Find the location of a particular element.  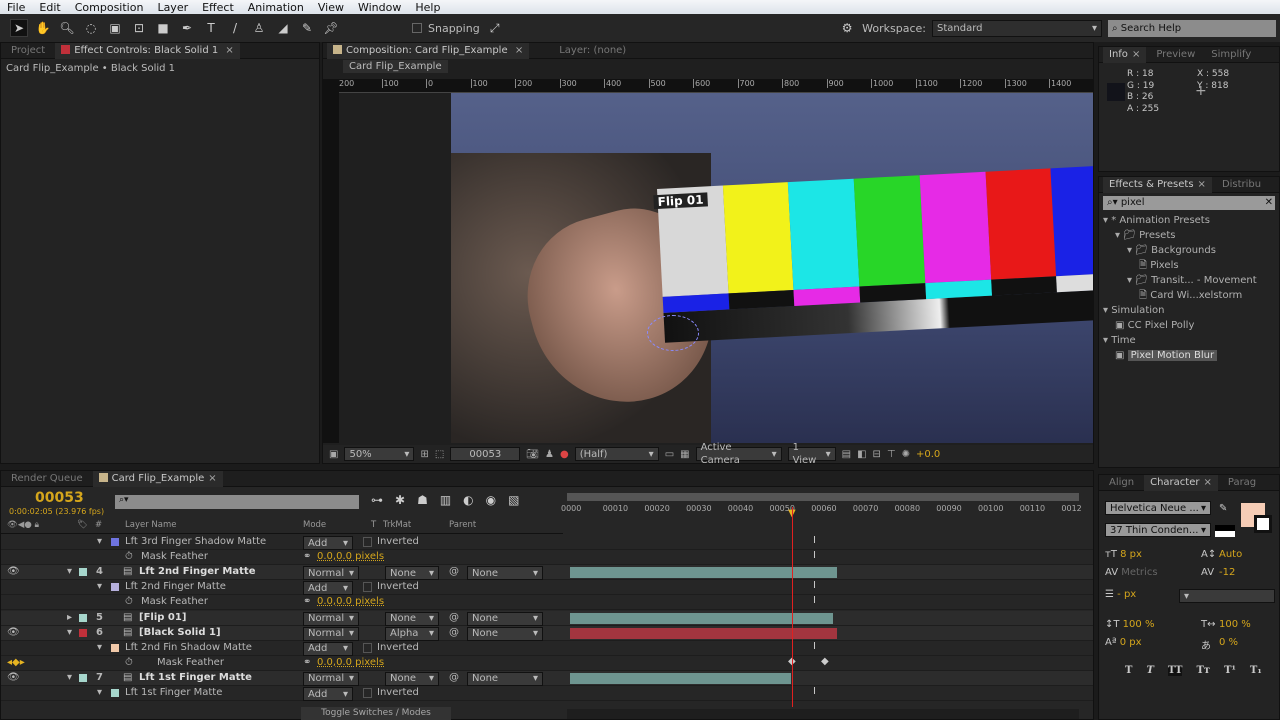

header-trkmat: TrkMat is located at coordinates (397, 525).